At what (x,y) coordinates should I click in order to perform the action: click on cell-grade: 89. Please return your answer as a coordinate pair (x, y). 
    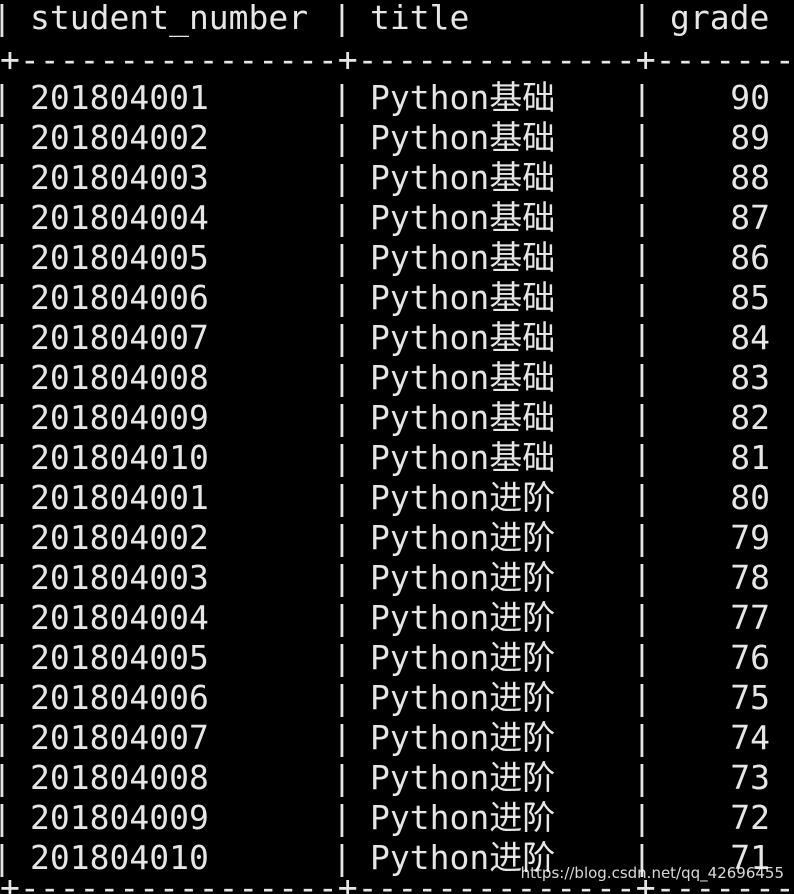
    Looking at the image, I should click on (750, 137).